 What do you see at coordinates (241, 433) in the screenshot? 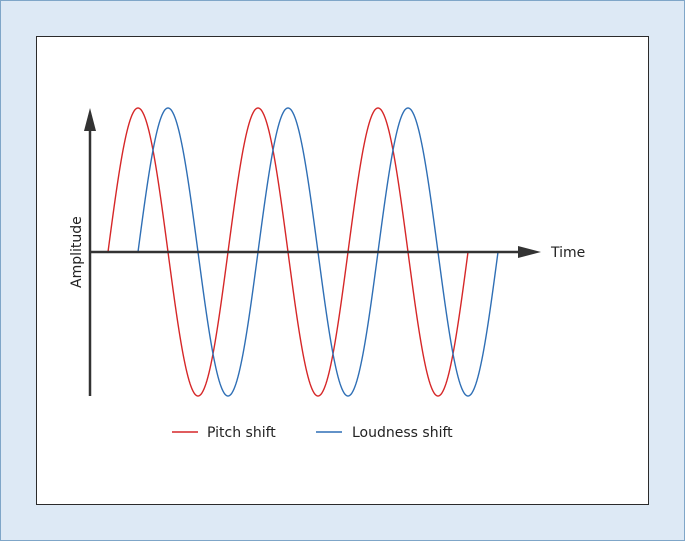
I see `legend-pitch-label: Pitch shift` at bounding box center [241, 433].